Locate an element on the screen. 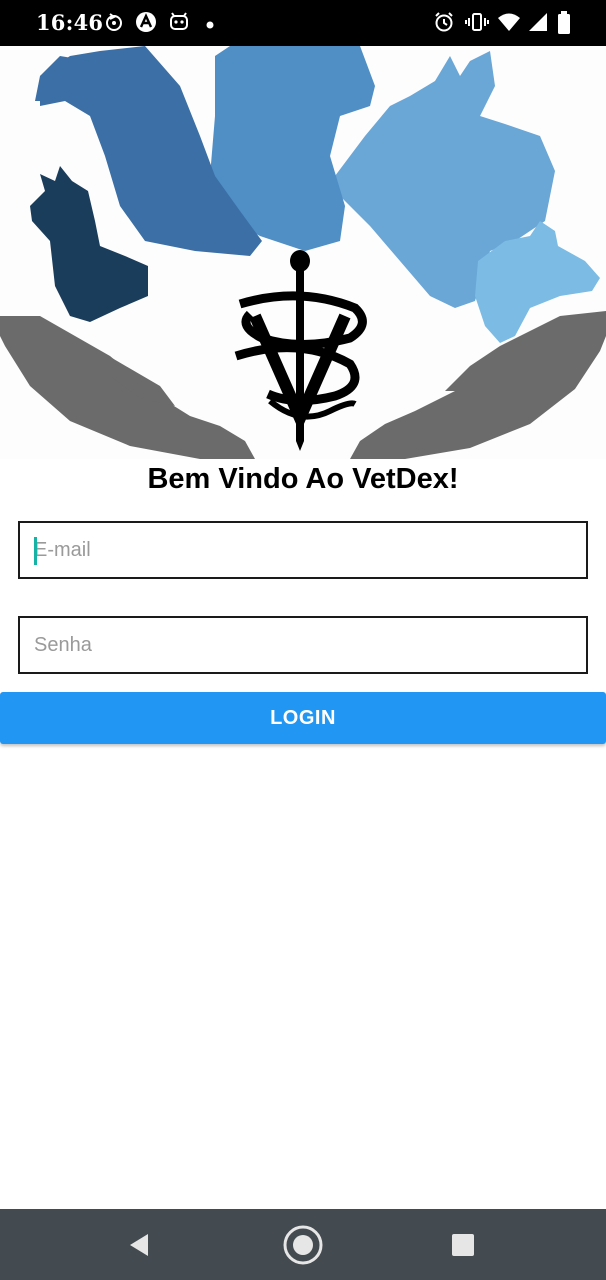  back-button is located at coordinates (140, 1244).